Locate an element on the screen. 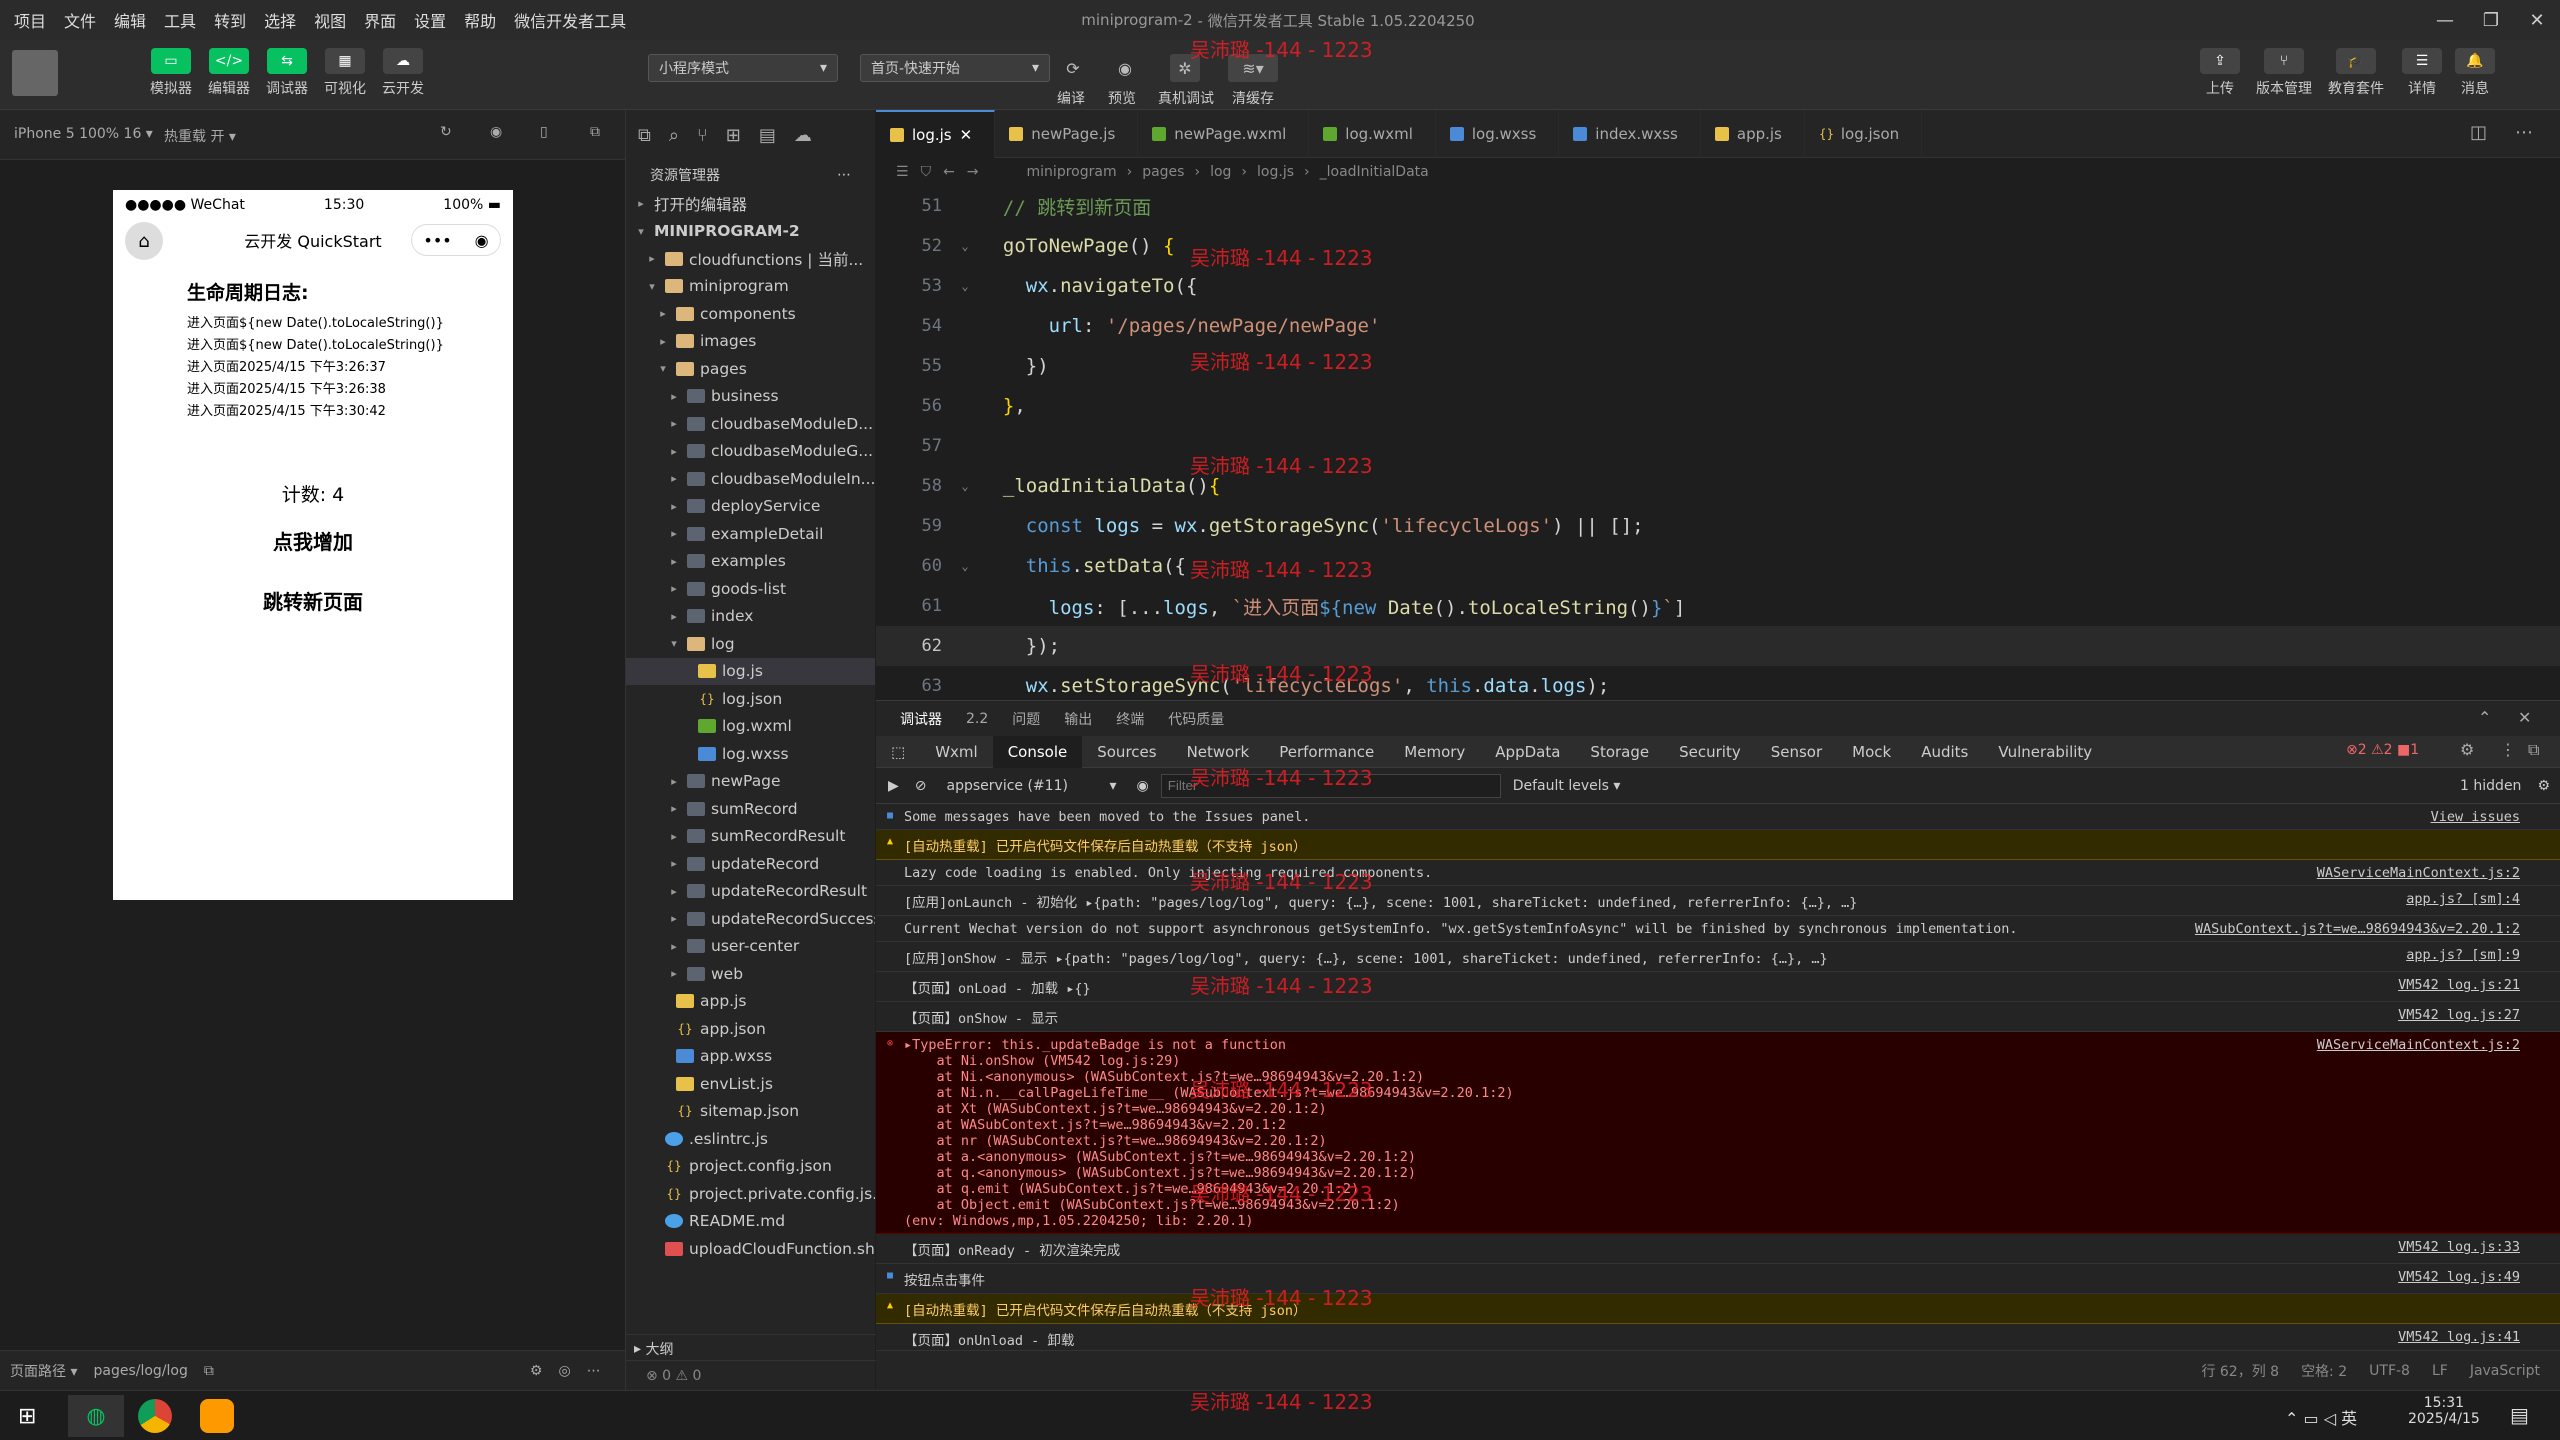  notification-icon: ▤ is located at coordinates (2519, 1415).